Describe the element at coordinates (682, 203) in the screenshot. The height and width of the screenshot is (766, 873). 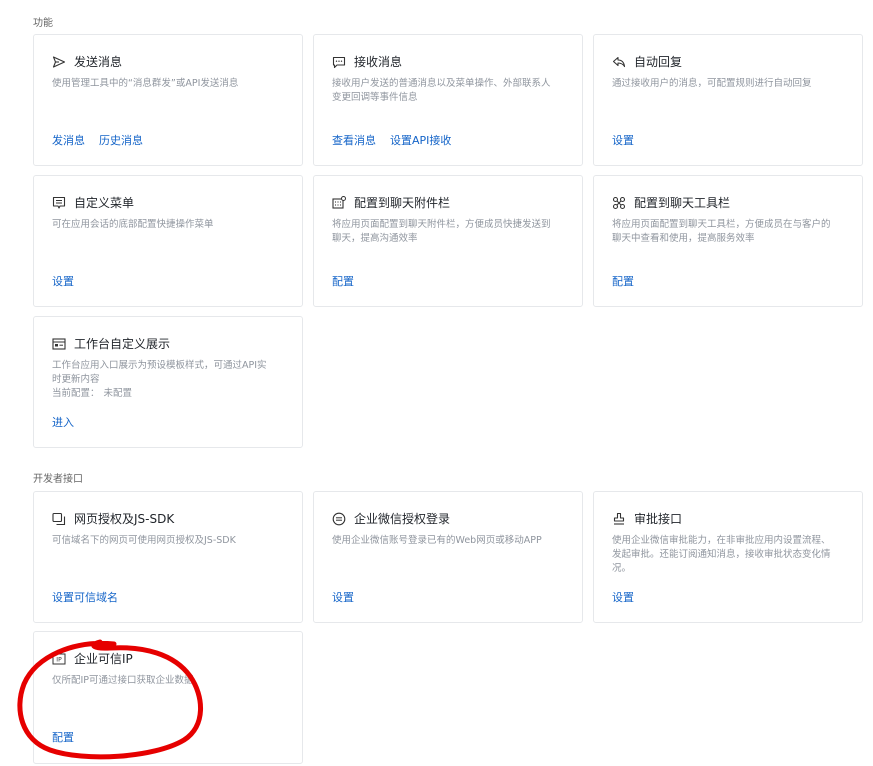
I see `card-title: 配置到聊天工具栏` at that location.